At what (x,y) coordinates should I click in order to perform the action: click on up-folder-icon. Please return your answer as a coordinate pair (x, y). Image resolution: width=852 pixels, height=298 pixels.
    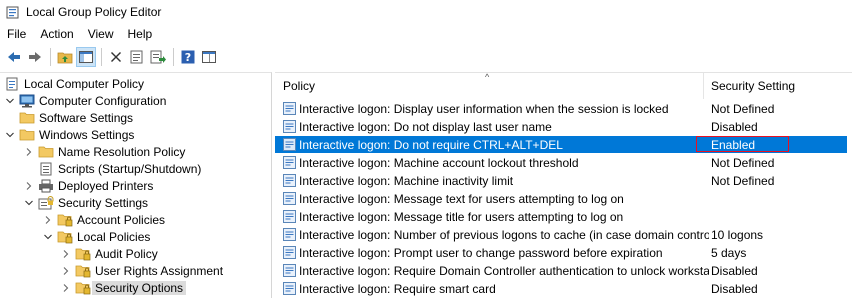
    Looking at the image, I should click on (65, 57).